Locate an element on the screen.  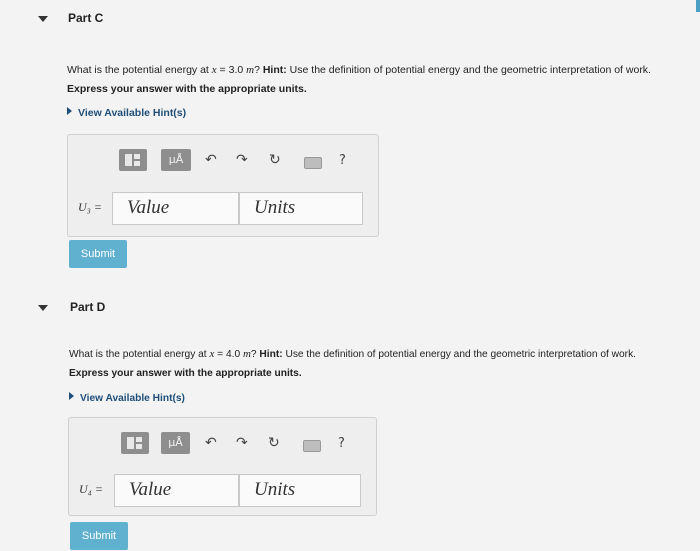
part-c-view-hints-link: View Available Hint(s) is located at coordinates (126, 113).